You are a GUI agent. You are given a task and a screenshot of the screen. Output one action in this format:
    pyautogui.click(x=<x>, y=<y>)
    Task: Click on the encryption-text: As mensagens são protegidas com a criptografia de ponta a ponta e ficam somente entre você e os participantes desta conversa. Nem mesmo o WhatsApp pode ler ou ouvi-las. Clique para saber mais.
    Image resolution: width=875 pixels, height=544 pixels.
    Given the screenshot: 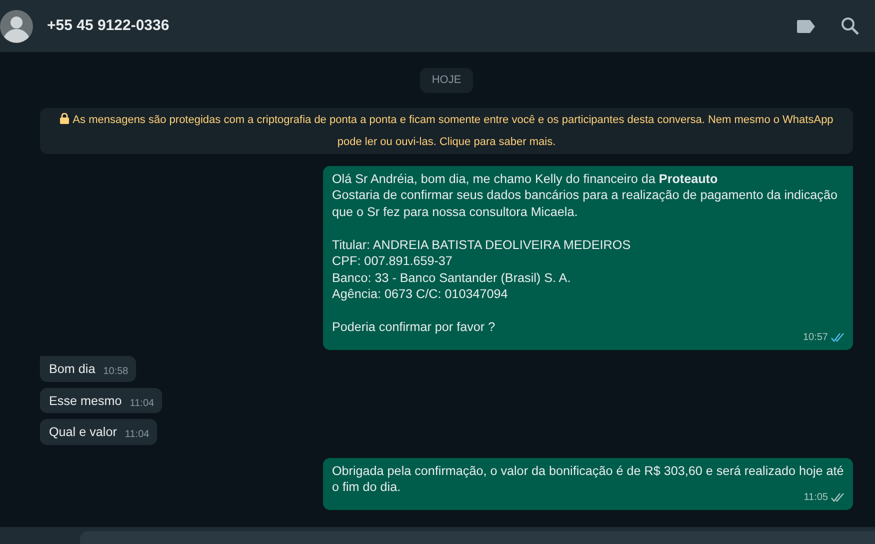 What is the action you would take?
    pyautogui.click(x=453, y=131)
    